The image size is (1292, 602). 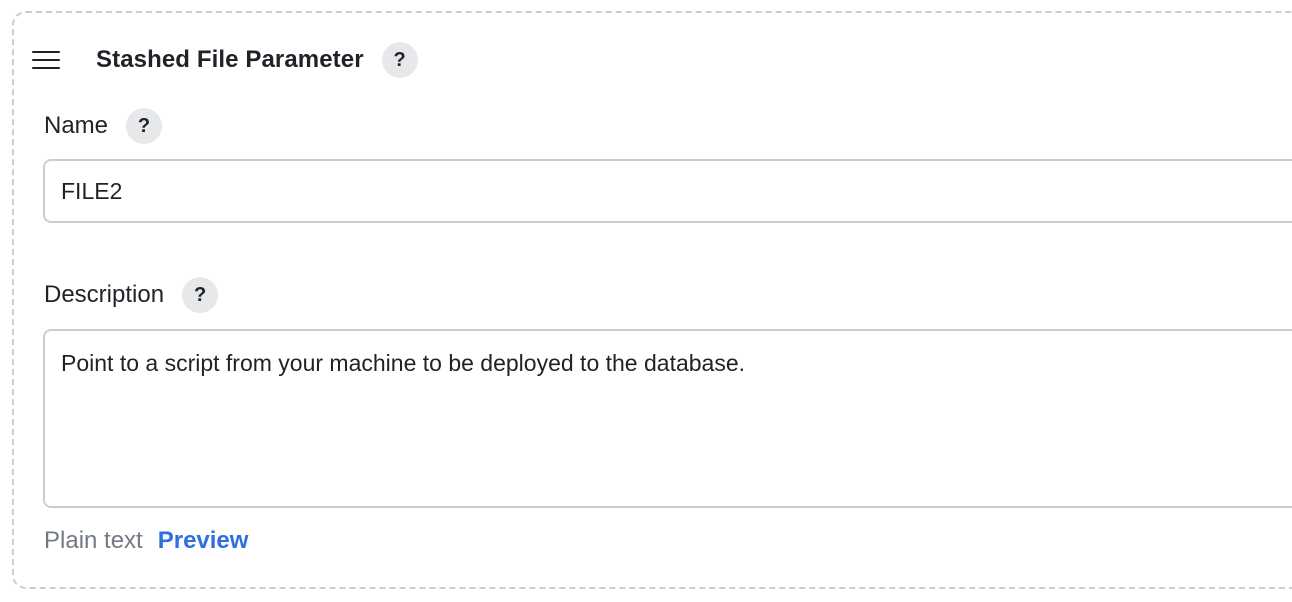 I want to click on name-input: FILE2, so click(x=667, y=191).